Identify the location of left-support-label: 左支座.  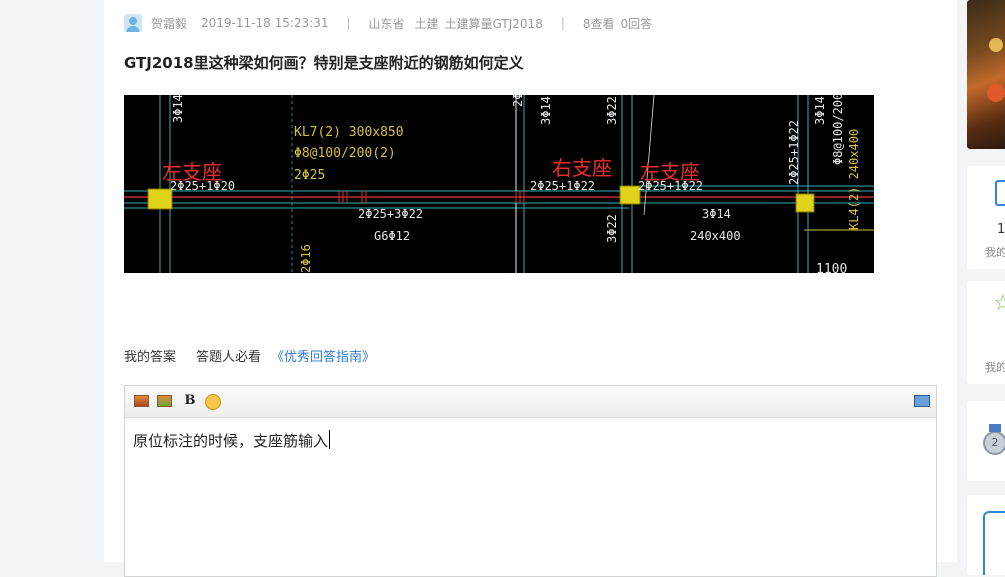
(192, 172).